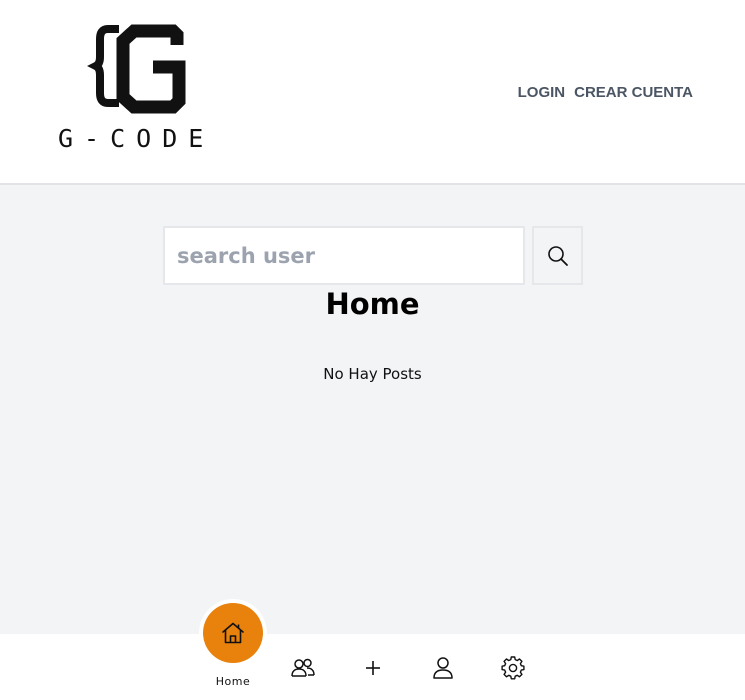 The image size is (745, 700). What do you see at coordinates (136, 138) in the screenshot?
I see `logo-wordmark: G-CODE` at bounding box center [136, 138].